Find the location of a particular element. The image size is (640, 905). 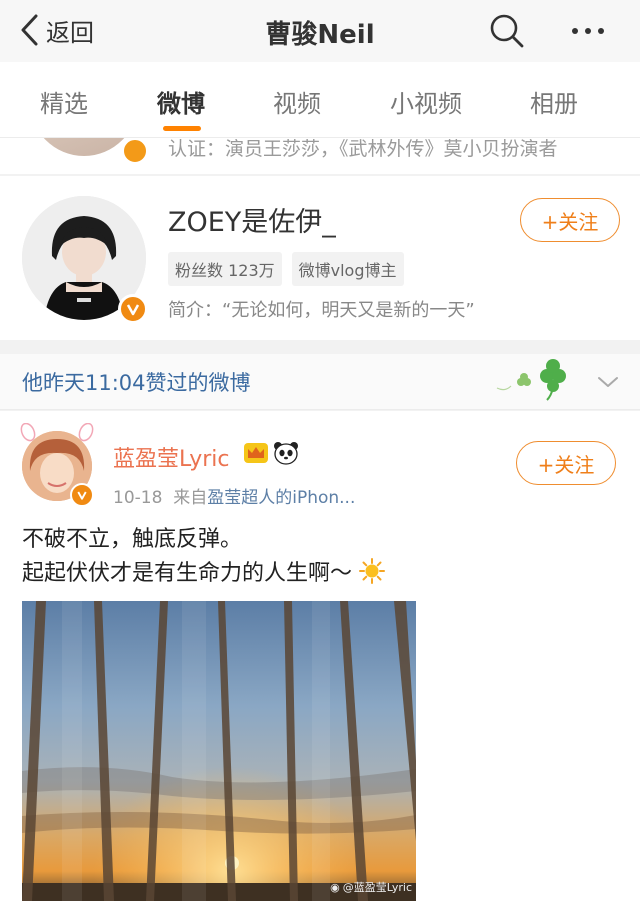

user-intro: 认证：演员王莎莎，《武林外传》莫小贝扮演者 is located at coordinates (363, 149).